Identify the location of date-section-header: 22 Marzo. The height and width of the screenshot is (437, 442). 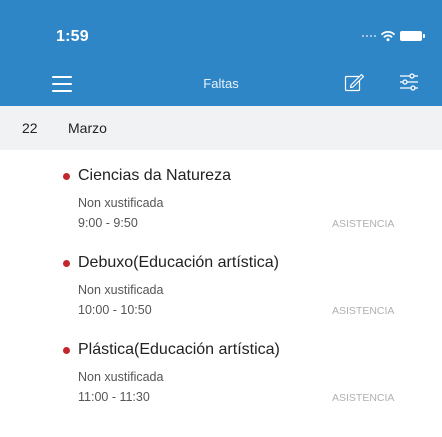
(221, 128).